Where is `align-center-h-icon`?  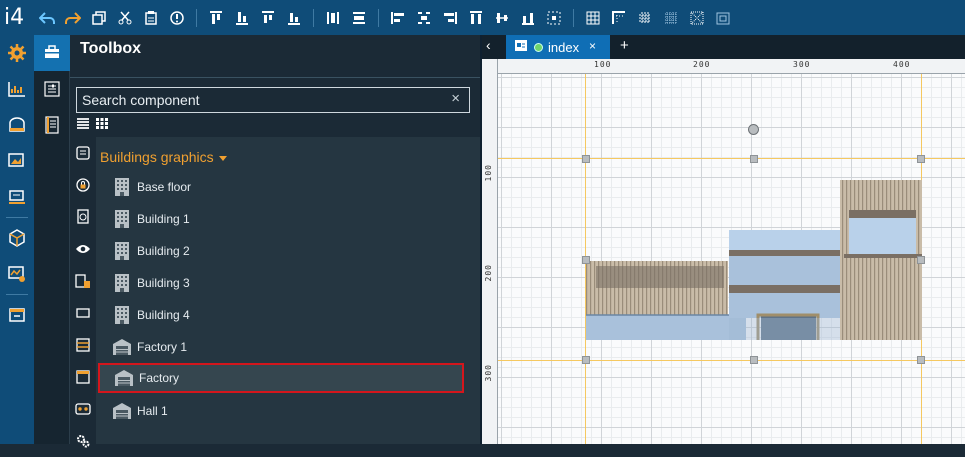 align-center-h-icon is located at coordinates (476, 18).